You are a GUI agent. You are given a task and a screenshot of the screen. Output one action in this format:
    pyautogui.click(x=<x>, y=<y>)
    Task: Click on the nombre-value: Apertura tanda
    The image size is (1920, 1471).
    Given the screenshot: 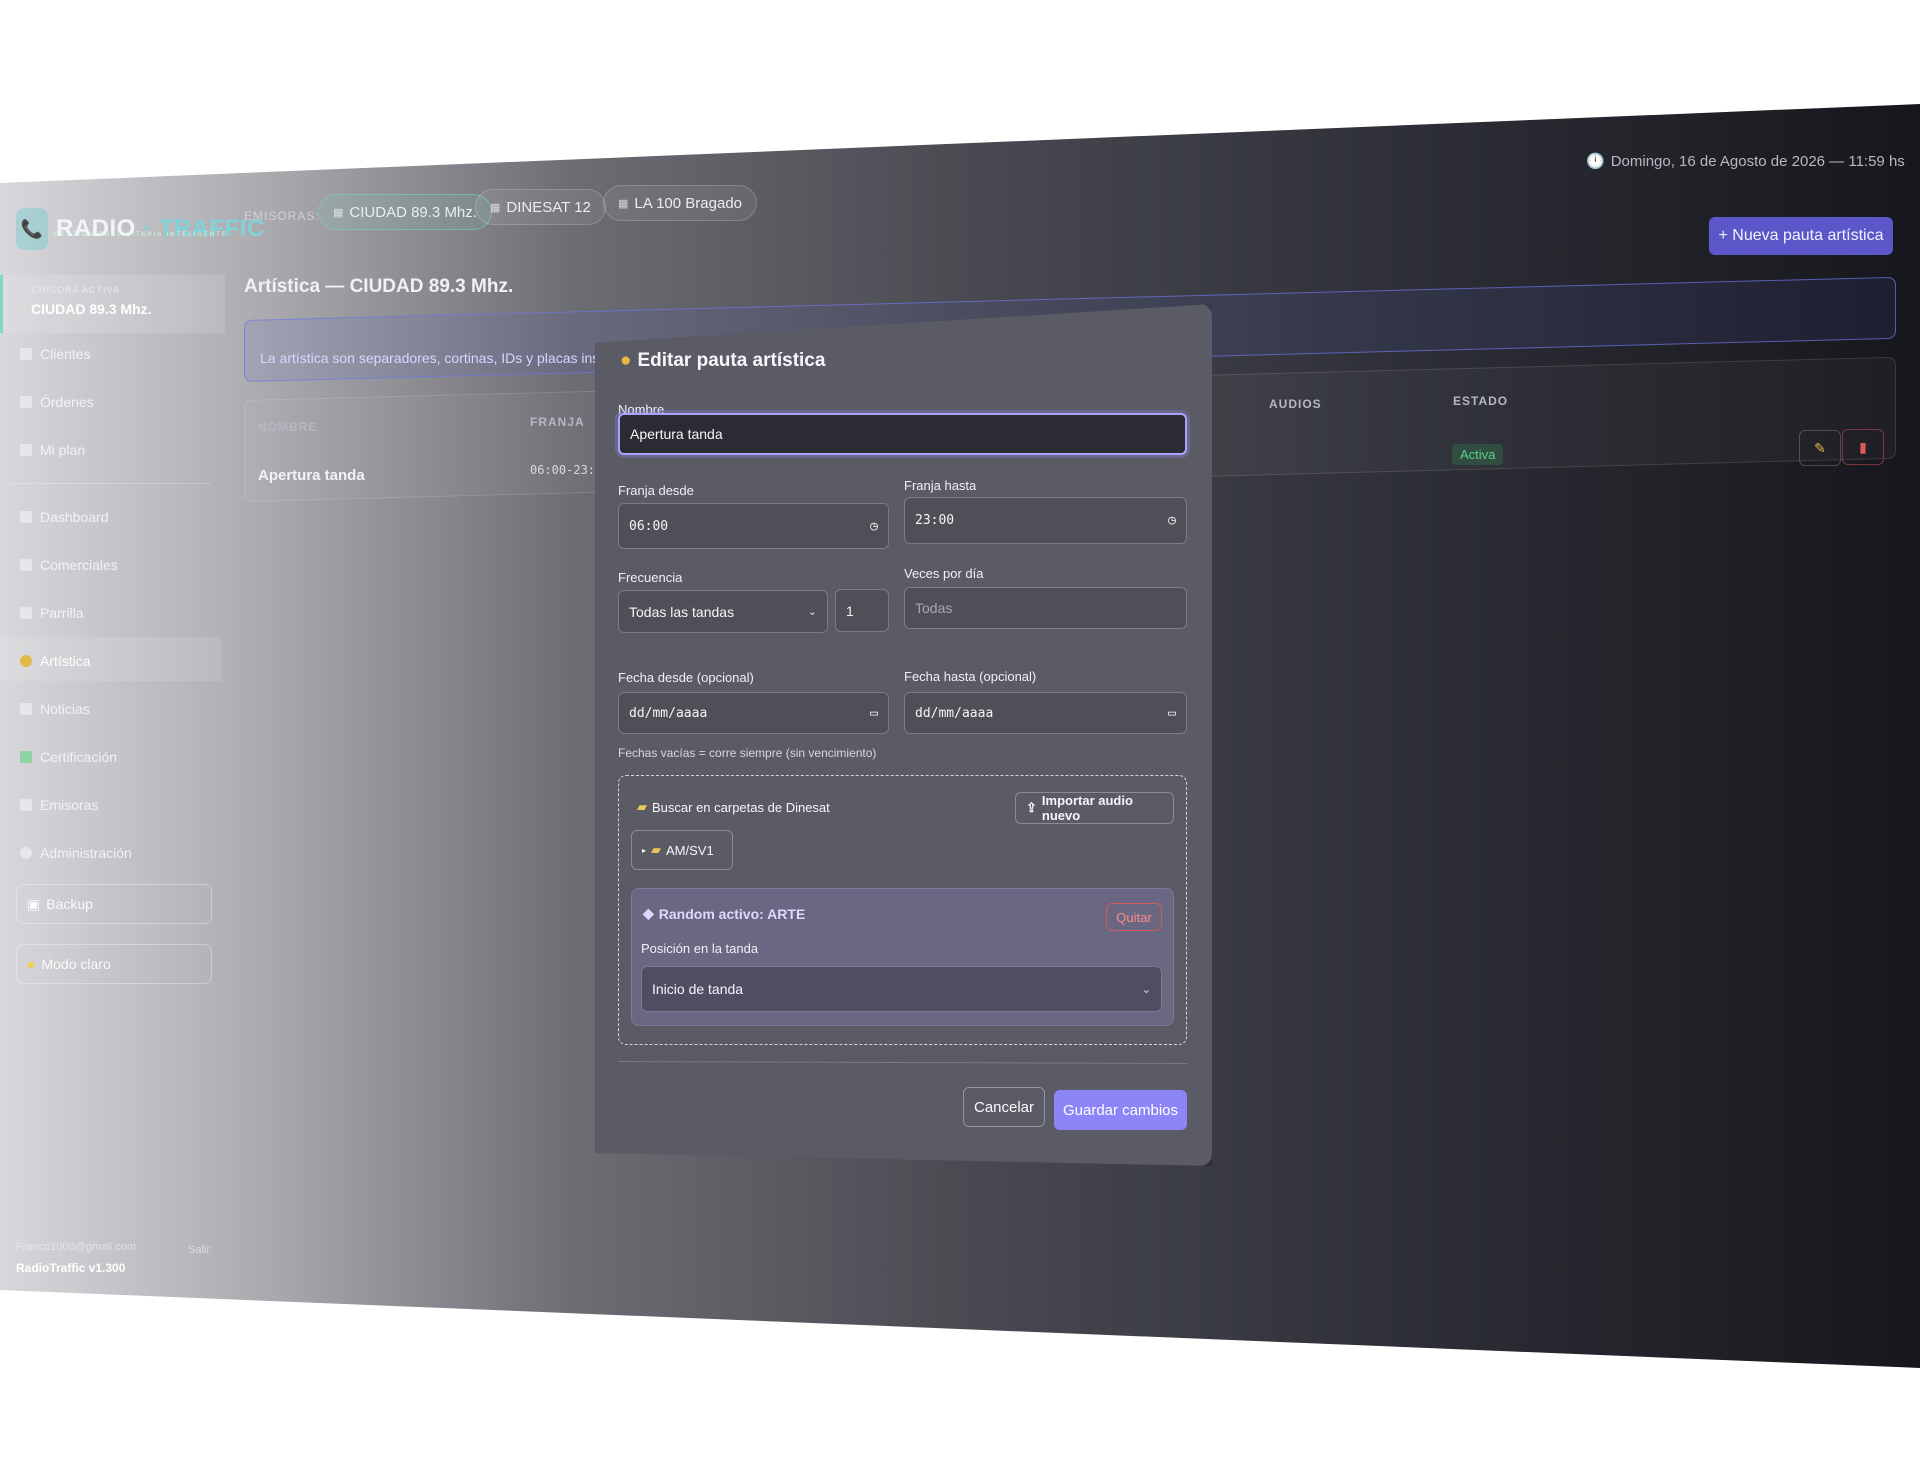 What is the action you would take?
    pyautogui.click(x=676, y=434)
    